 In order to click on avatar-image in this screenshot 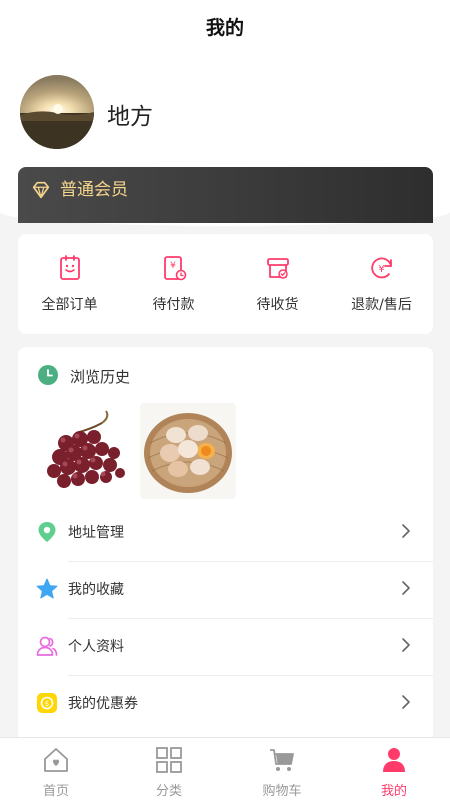, I will do `click(57, 112)`.